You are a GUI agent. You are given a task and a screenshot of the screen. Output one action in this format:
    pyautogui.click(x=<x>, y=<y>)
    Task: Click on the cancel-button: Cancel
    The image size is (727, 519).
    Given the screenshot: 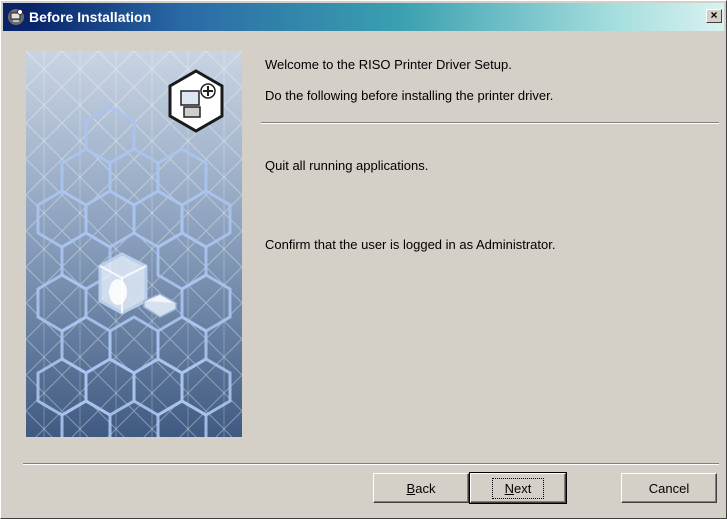 What is the action you would take?
    pyautogui.click(x=669, y=488)
    